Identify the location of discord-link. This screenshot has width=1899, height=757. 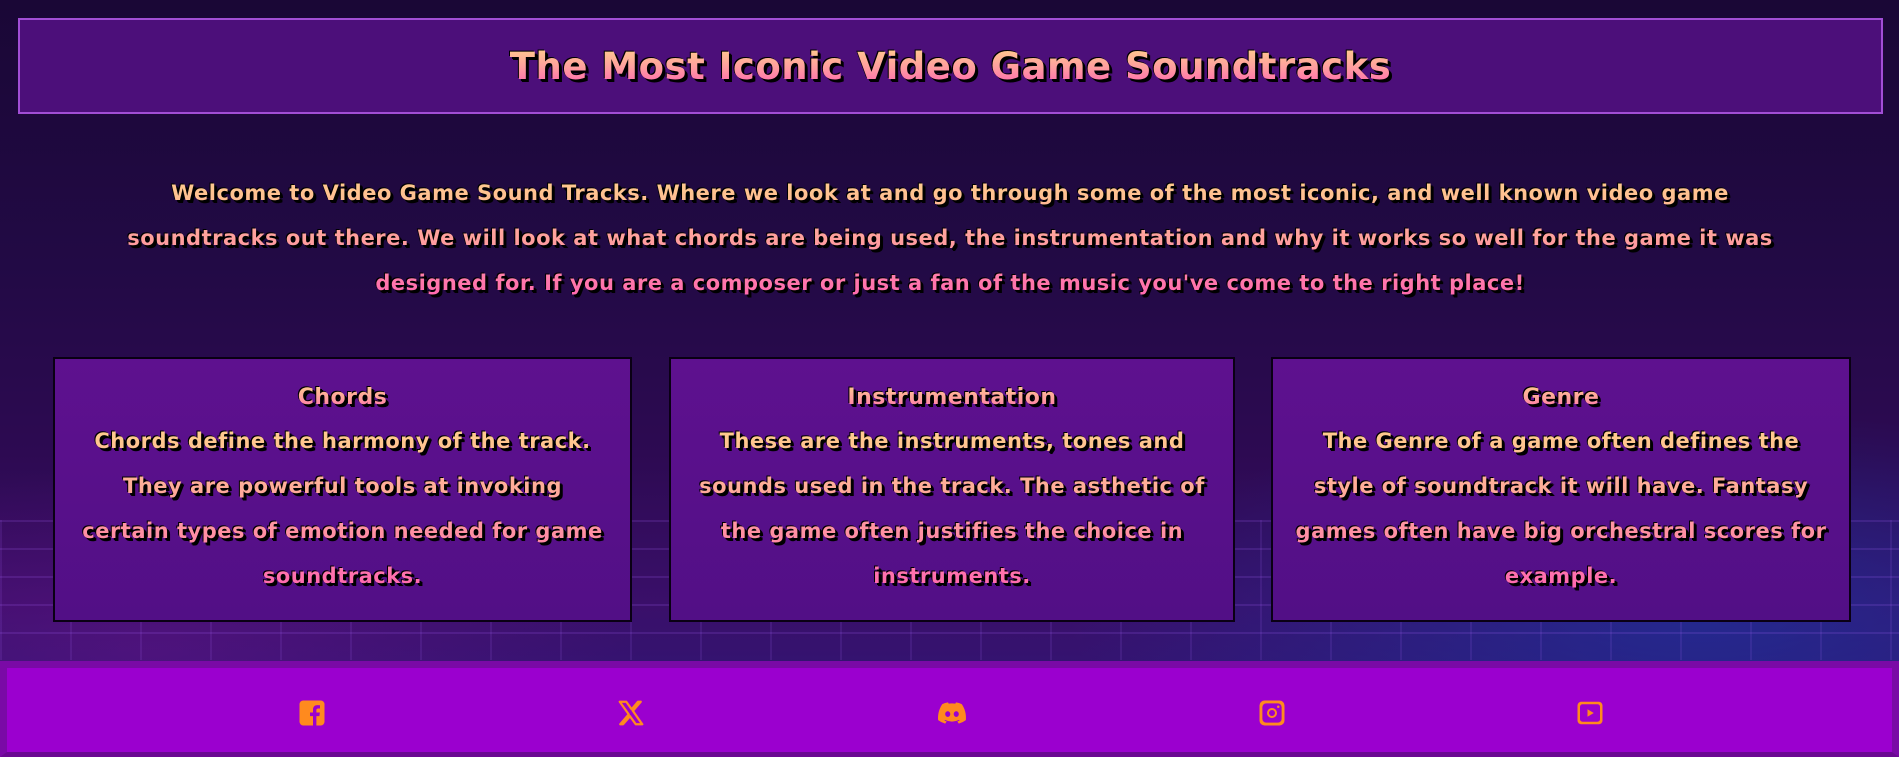
(952, 713).